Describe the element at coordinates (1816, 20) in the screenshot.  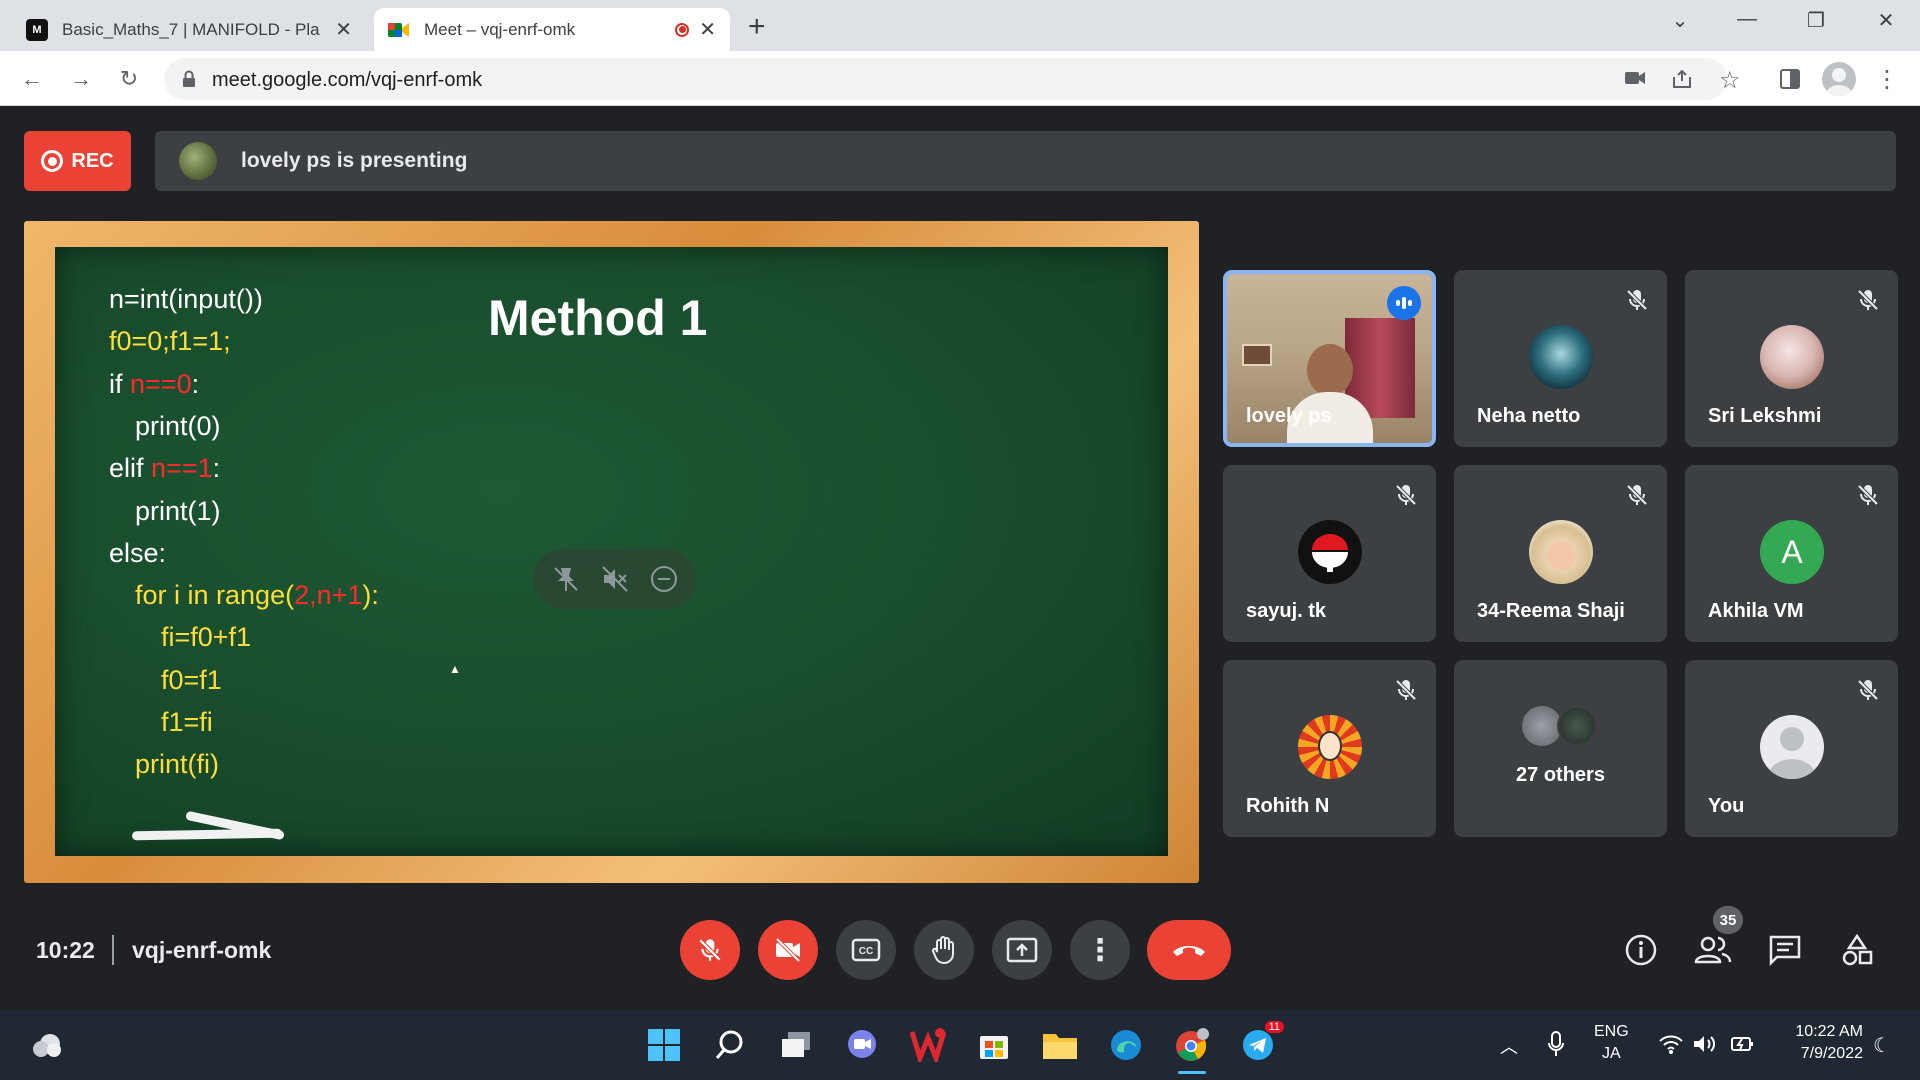
I see `restore-button: ❐` at that location.